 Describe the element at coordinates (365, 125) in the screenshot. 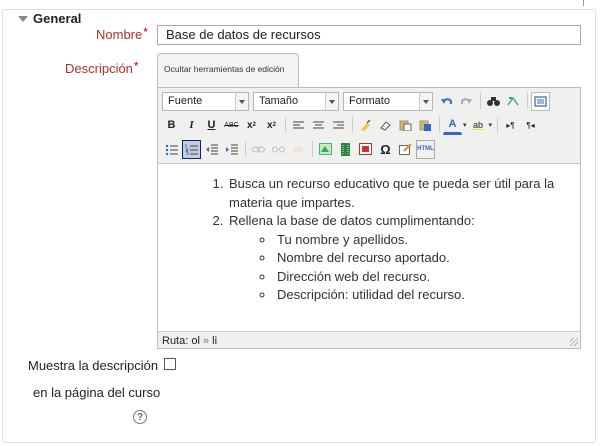

I see `clean-up-icon` at that location.